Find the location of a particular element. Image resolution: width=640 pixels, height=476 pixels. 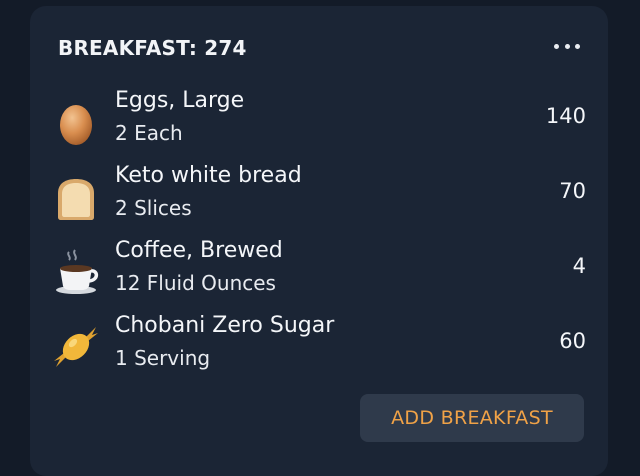

food-calories: 70 is located at coordinates (572, 191).